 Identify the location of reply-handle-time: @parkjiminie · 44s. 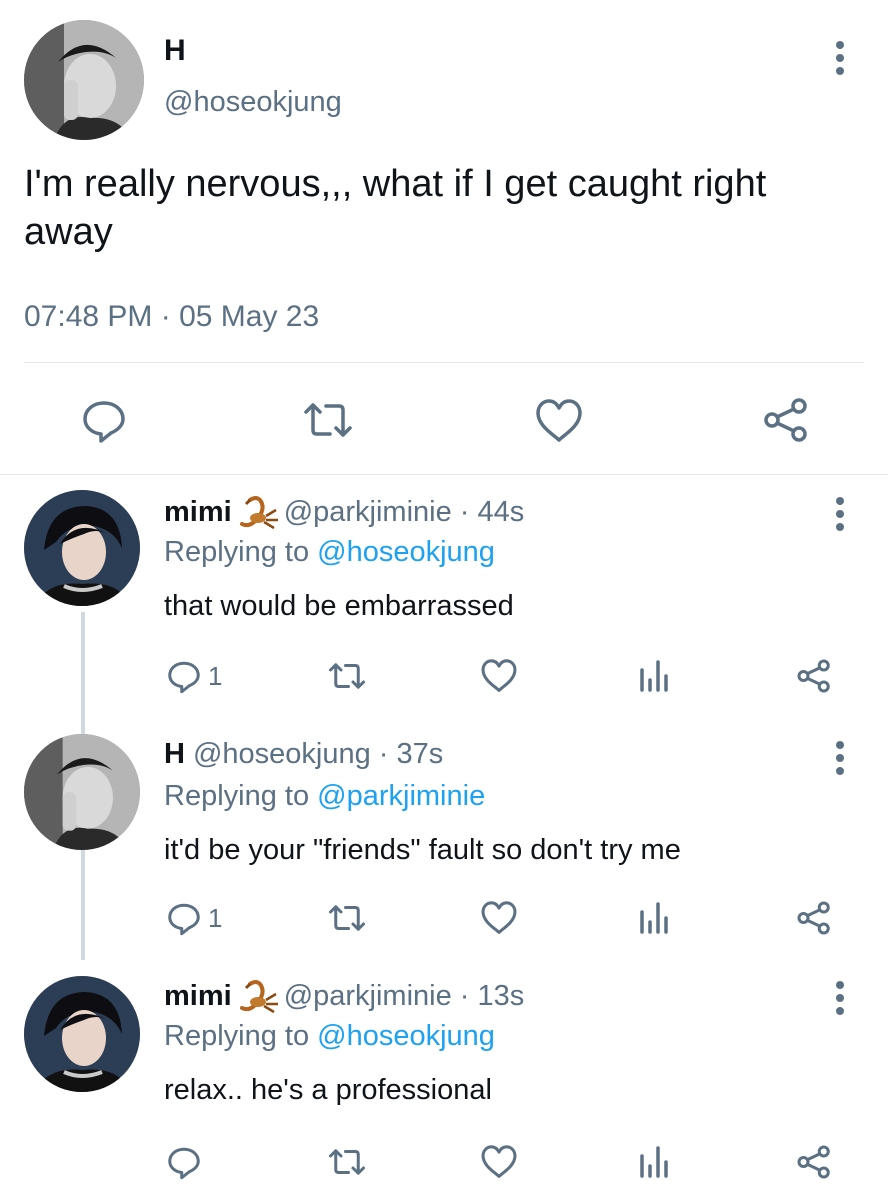
(404, 512).